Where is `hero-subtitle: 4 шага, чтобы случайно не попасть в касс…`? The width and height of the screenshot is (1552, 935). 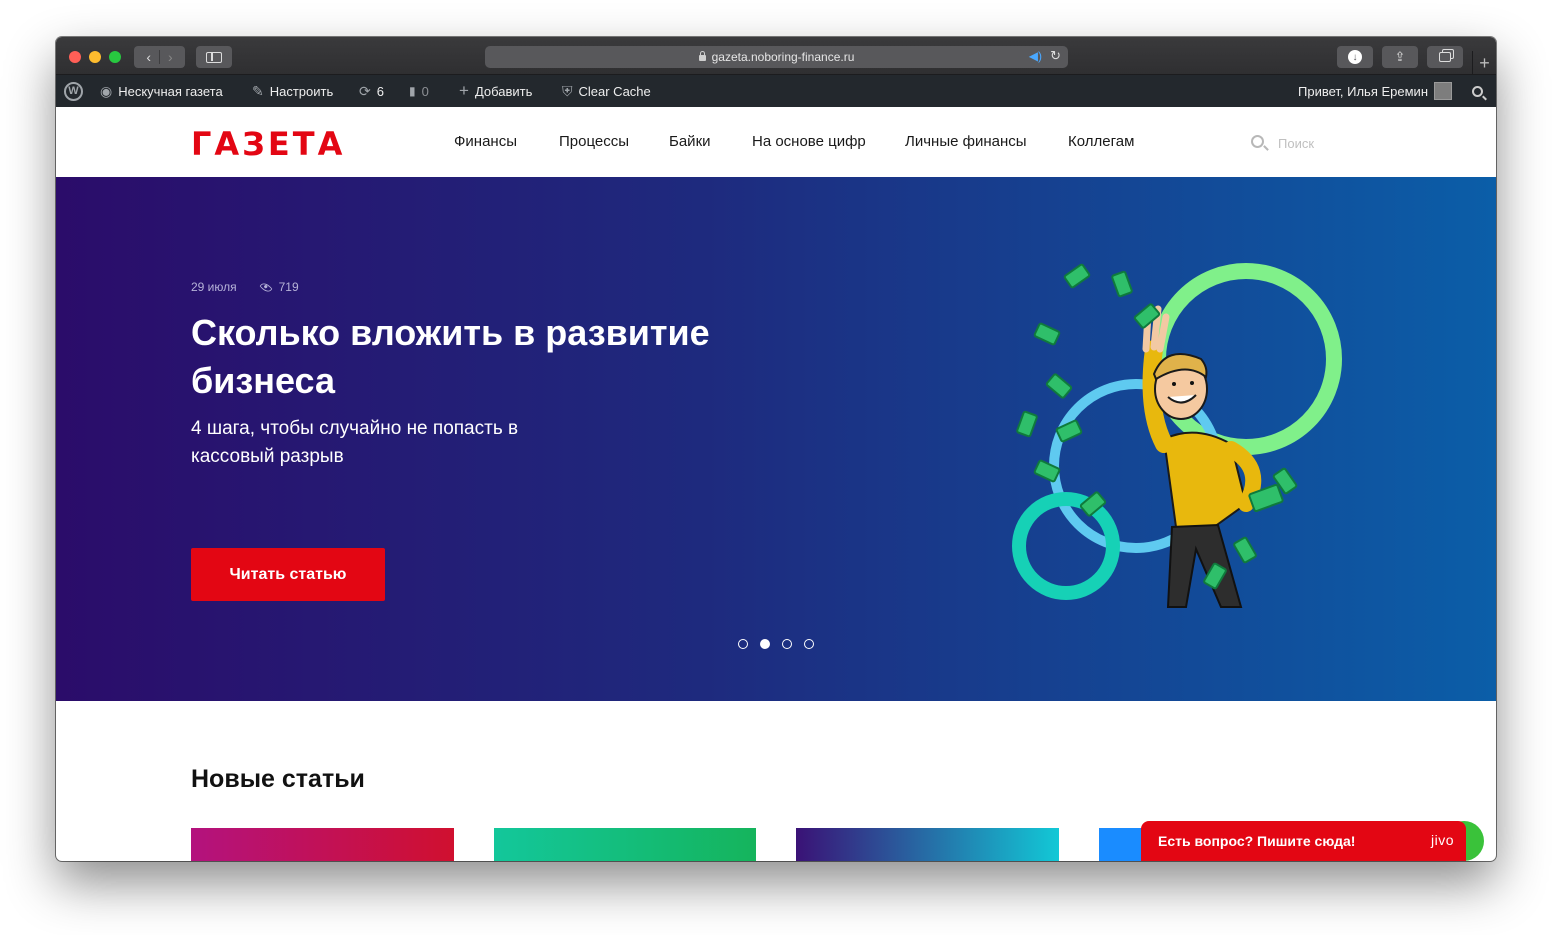
hero-subtitle: 4 шага, чтобы случайно не попасть в касс… is located at coordinates (355, 442).